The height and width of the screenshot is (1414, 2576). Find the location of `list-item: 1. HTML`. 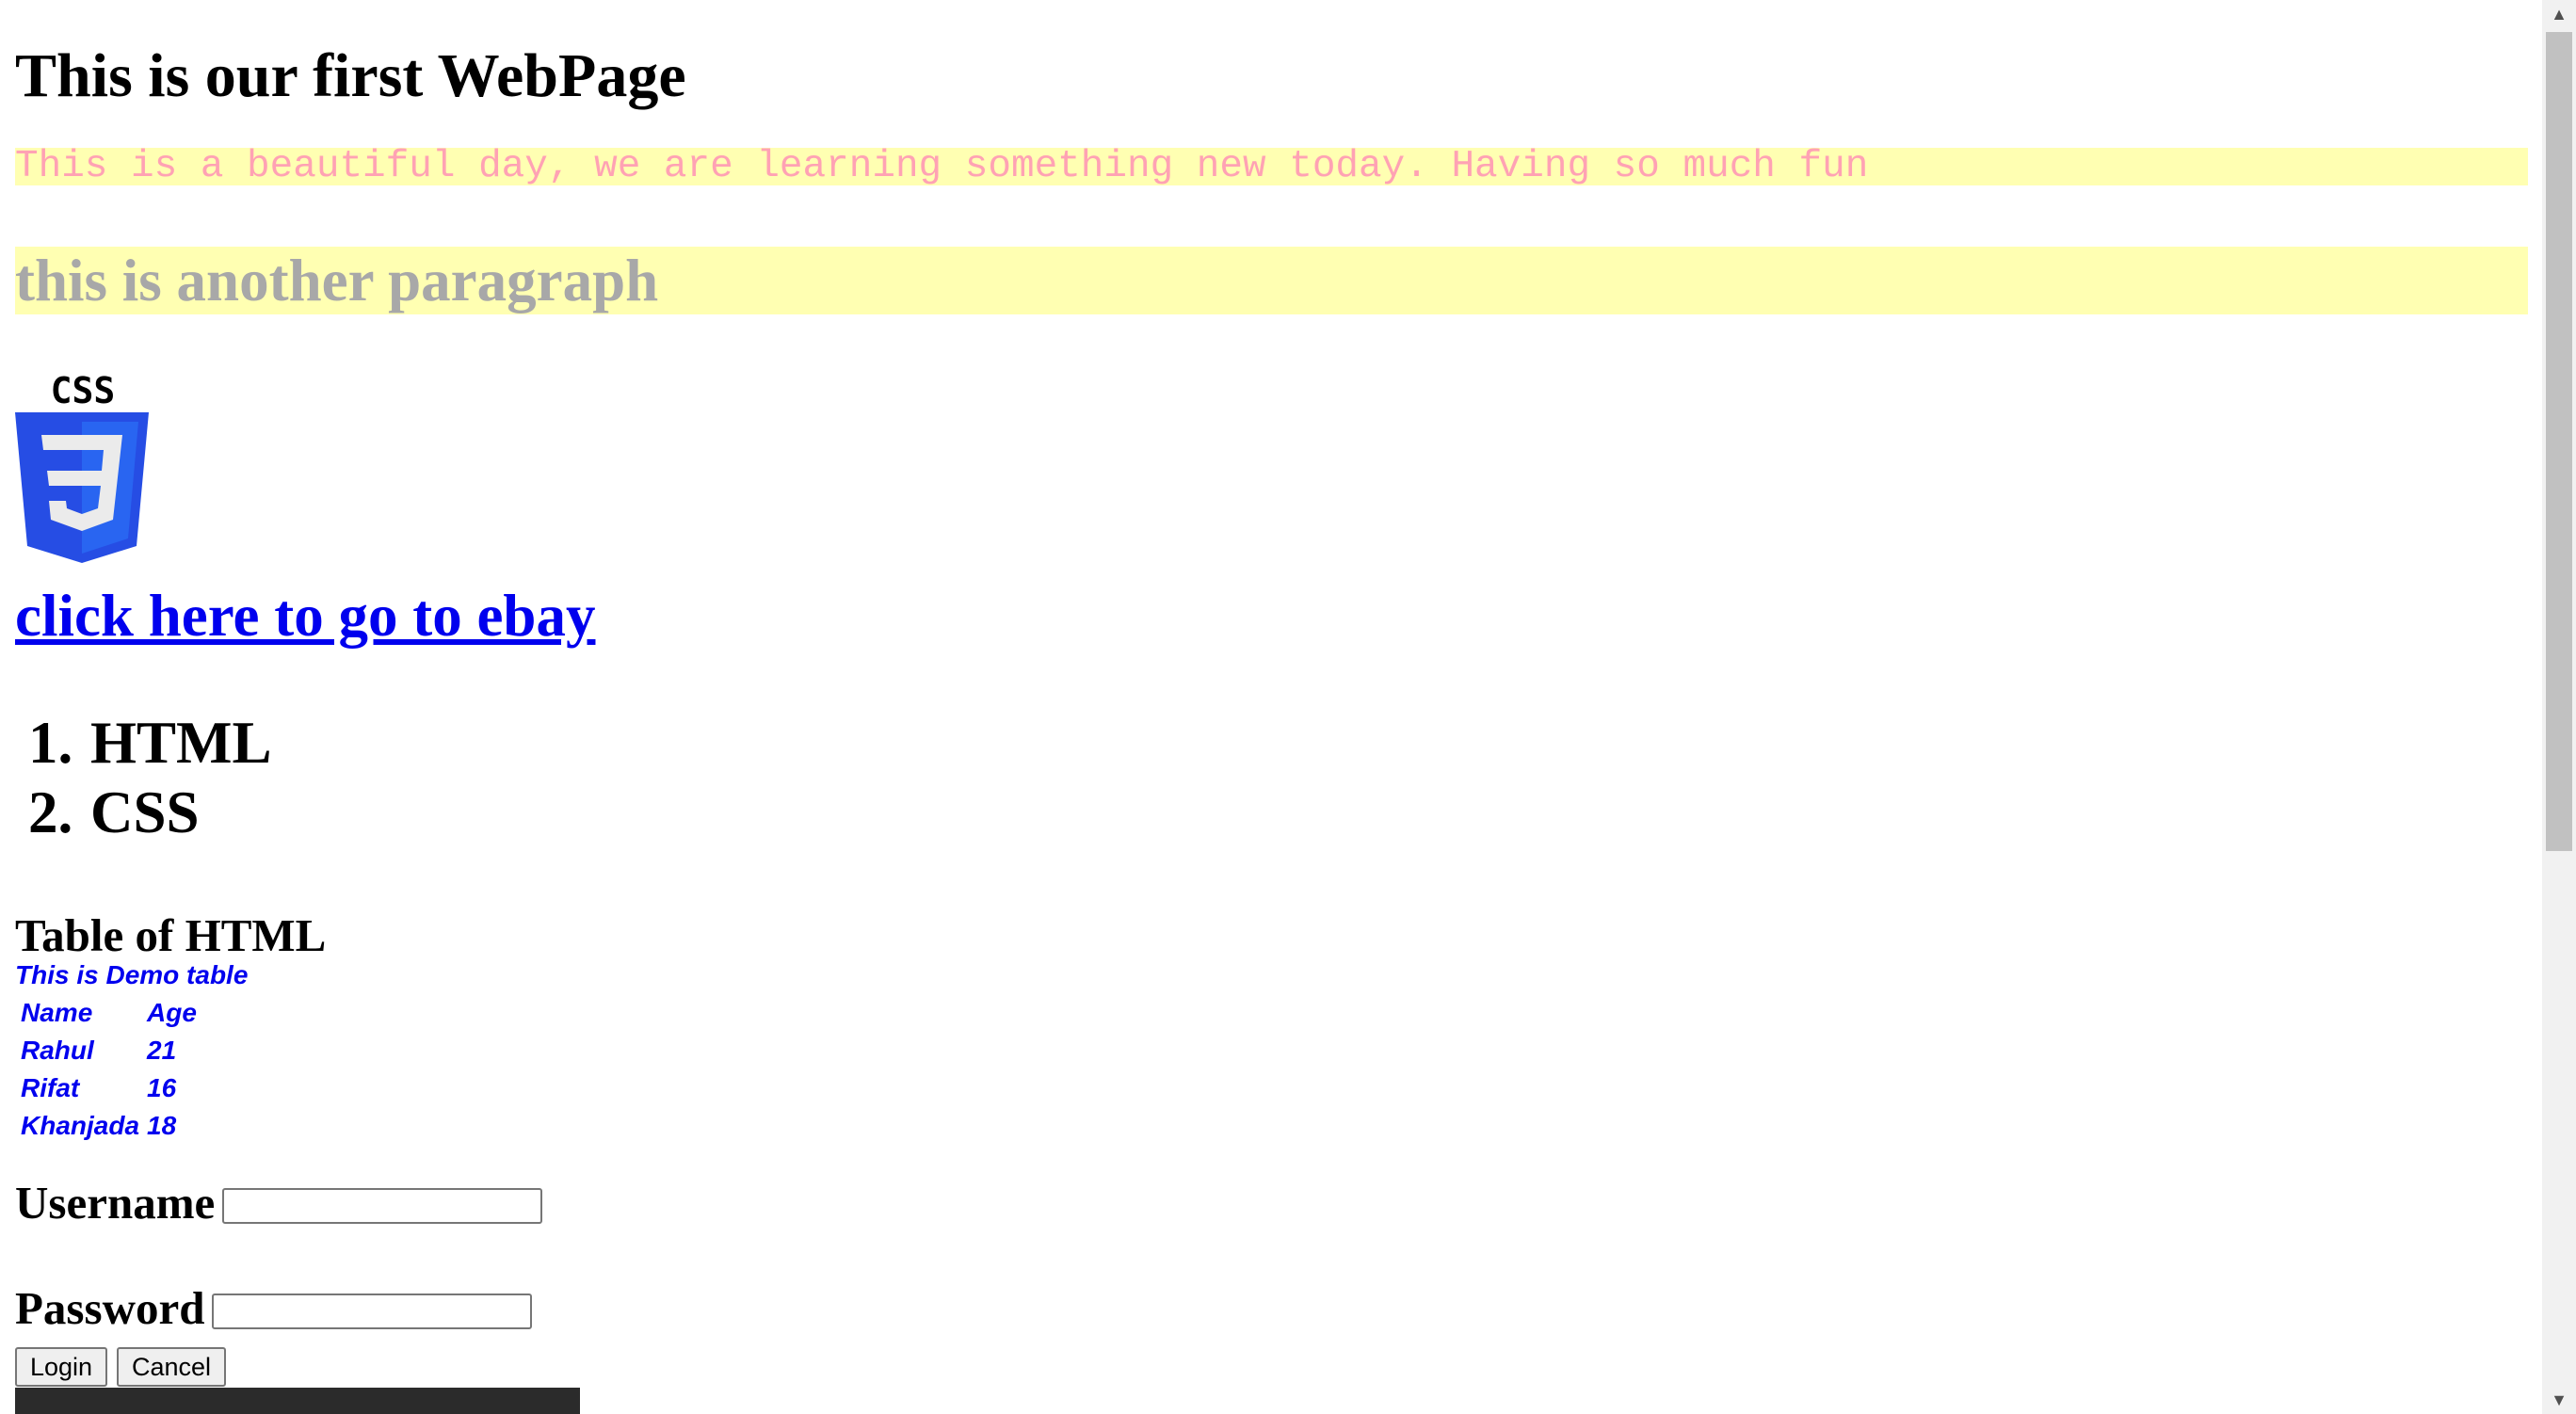

list-item: 1. HTML is located at coordinates (150, 743).